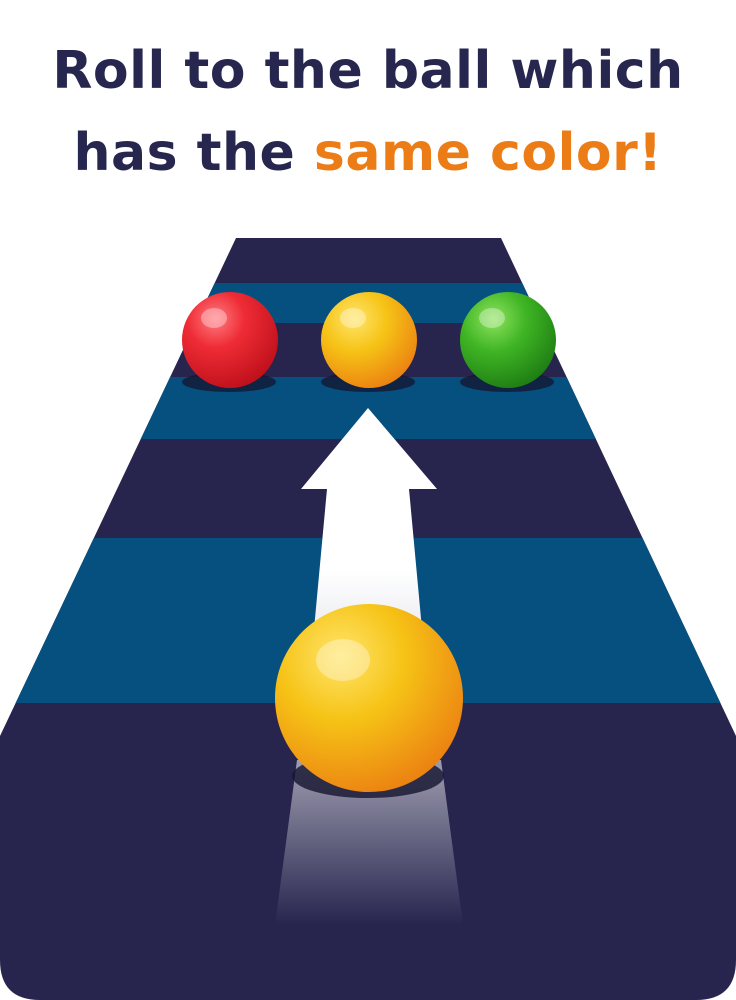 Image resolution: width=736 pixels, height=1000 pixels. I want to click on target-ball-green, so click(508, 342).